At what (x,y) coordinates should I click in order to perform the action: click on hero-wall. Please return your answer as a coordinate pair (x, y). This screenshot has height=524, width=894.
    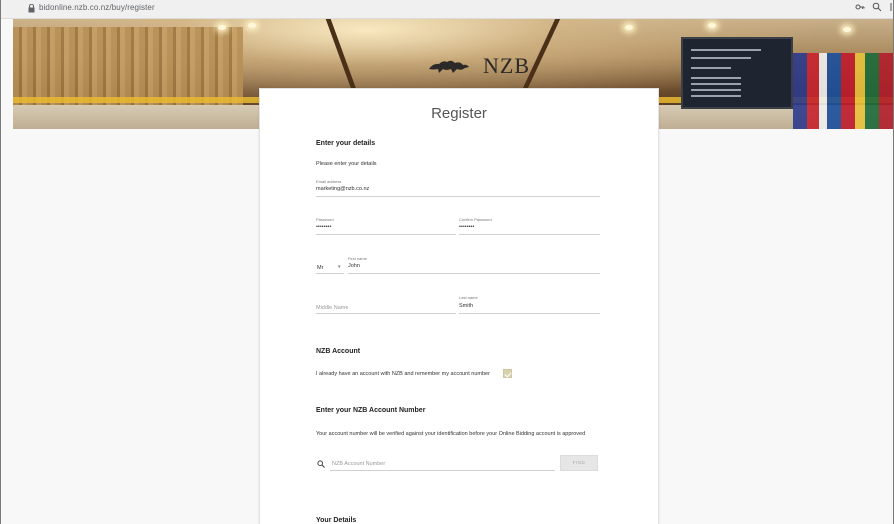
    Looking at the image, I should click on (128, 67).